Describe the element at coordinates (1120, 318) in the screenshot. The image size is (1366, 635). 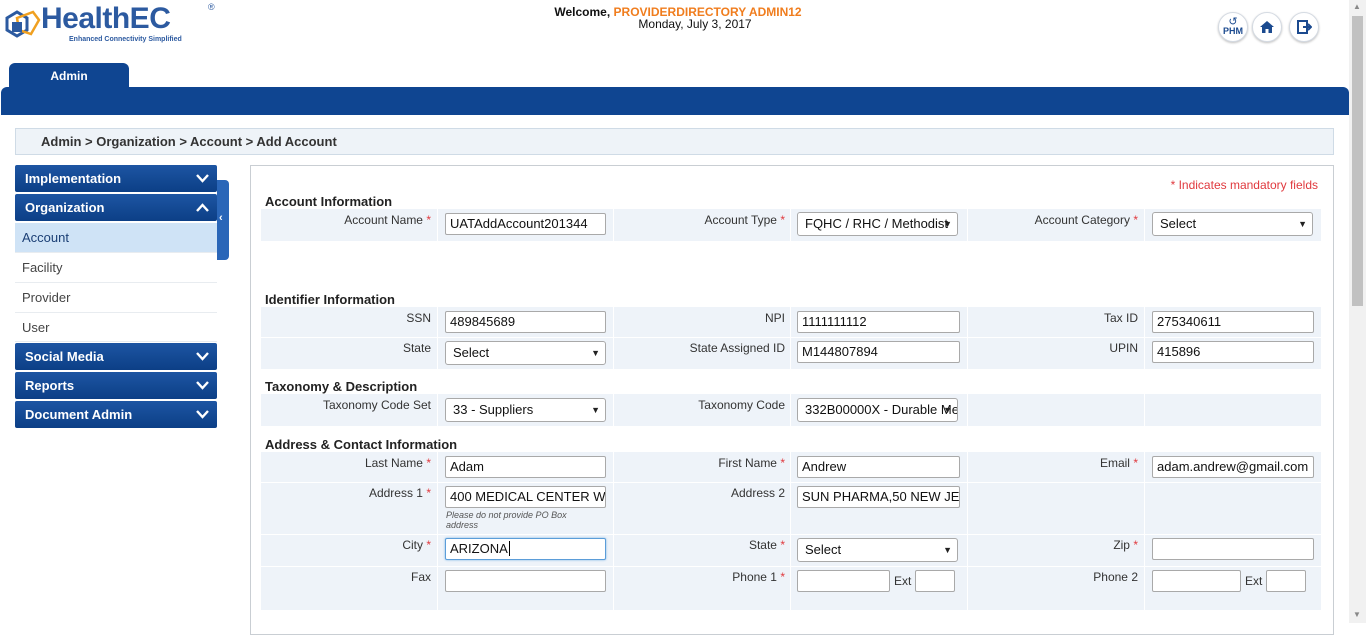
I see `tax-id-label: Tax ID` at that location.